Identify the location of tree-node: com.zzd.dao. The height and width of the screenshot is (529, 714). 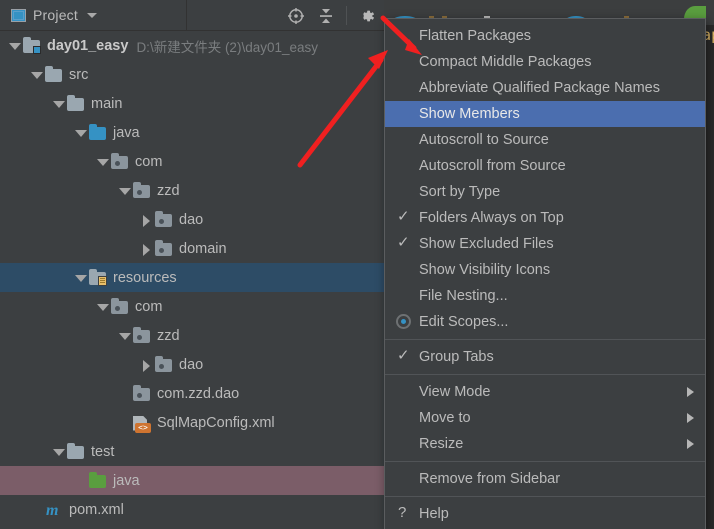
(192, 393).